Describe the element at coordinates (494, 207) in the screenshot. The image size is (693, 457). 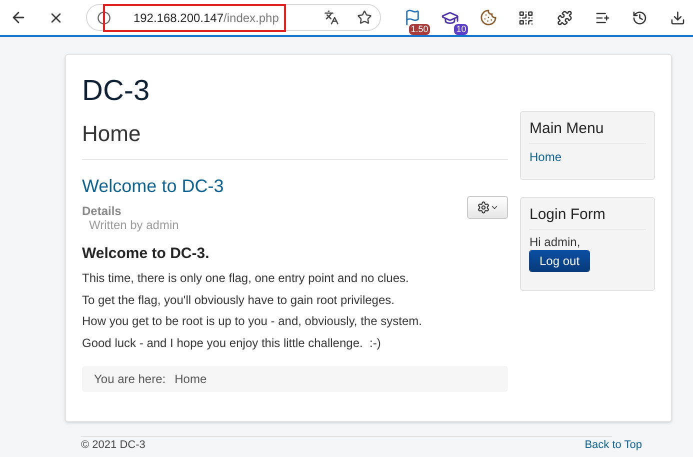
I see `caret-icon` at that location.